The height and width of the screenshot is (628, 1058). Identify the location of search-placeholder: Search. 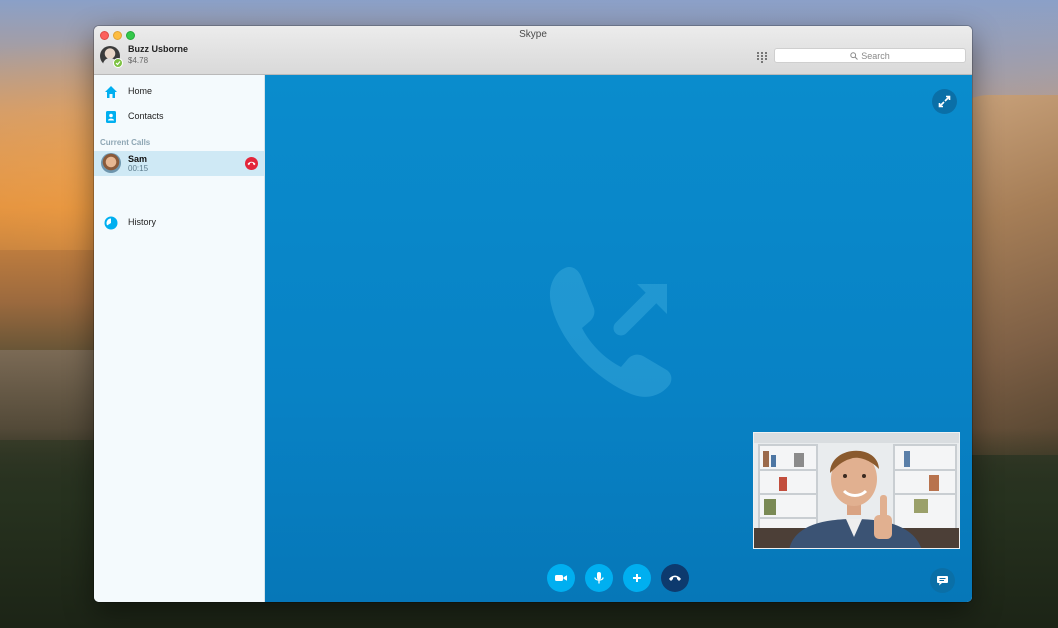
(875, 55).